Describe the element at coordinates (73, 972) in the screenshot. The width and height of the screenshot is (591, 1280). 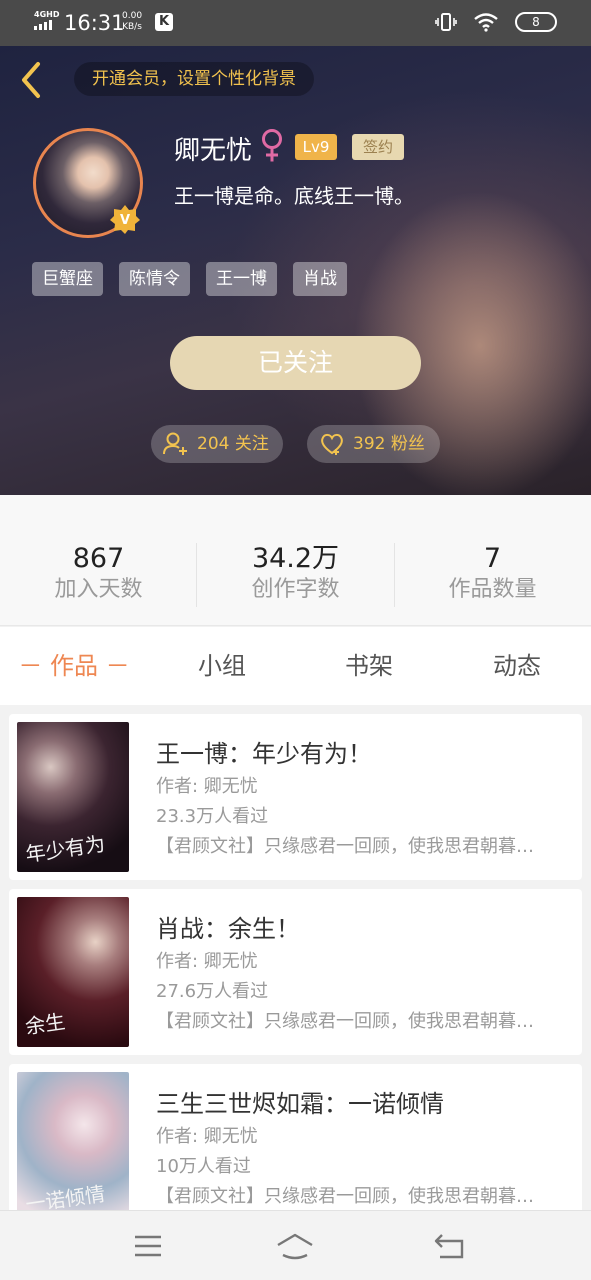
I see `book-cover: 余生` at that location.